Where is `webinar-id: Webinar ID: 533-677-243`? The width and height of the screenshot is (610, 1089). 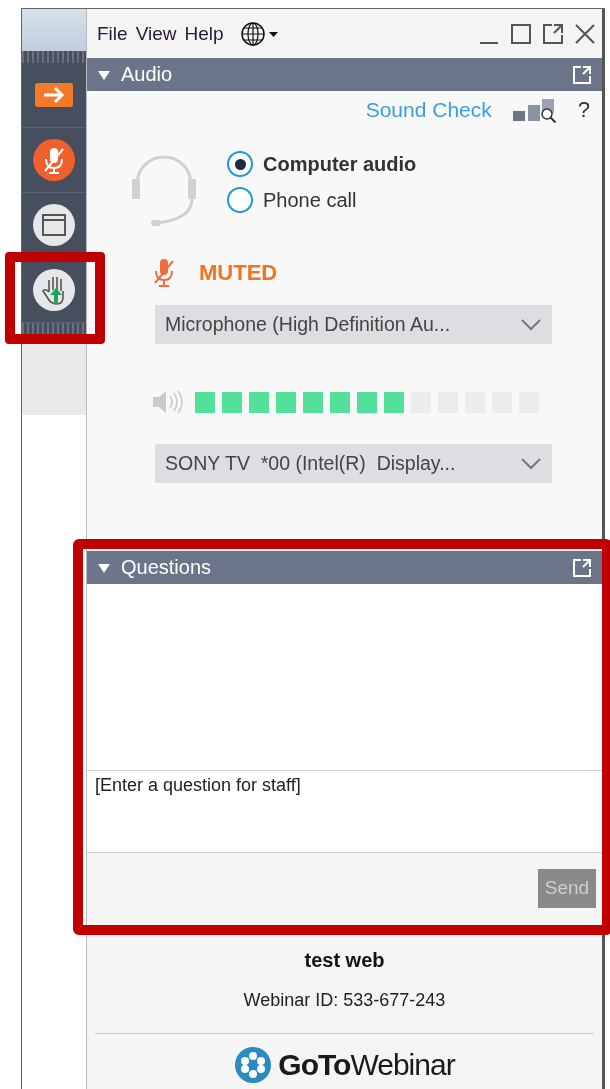
webinar-id: Webinar ID: 533-677-243 is located at coordinates (344, 1000).